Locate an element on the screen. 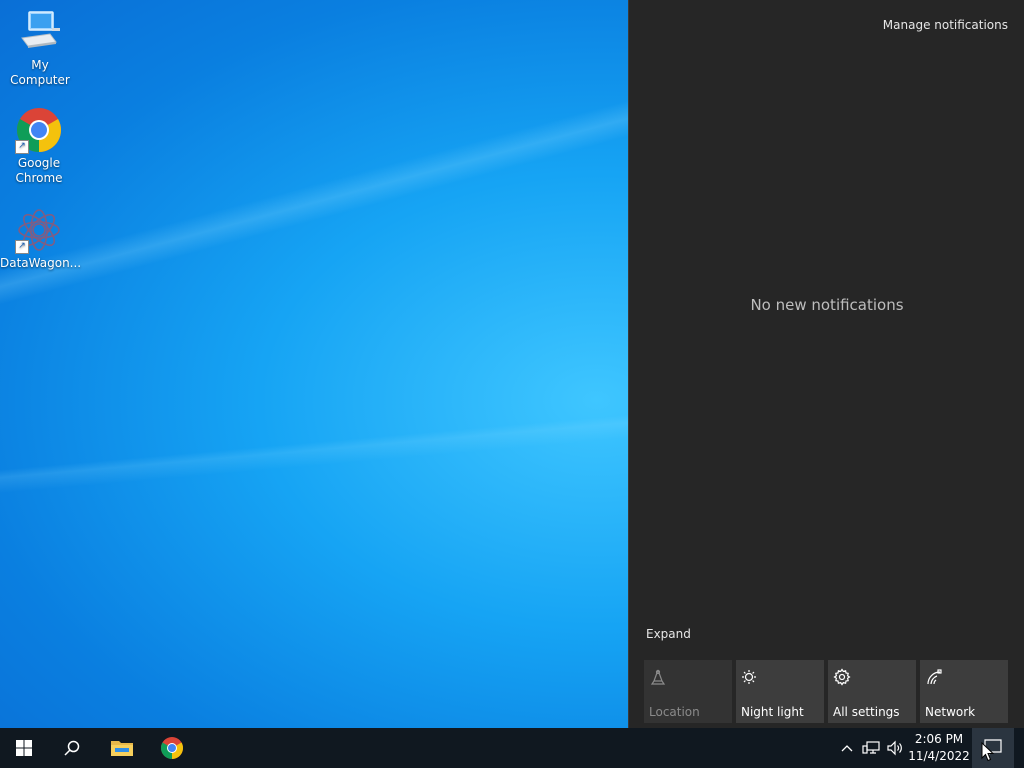  taskbar: 2:06 PM 11/4/2022 is located at coordinates (512, 748).